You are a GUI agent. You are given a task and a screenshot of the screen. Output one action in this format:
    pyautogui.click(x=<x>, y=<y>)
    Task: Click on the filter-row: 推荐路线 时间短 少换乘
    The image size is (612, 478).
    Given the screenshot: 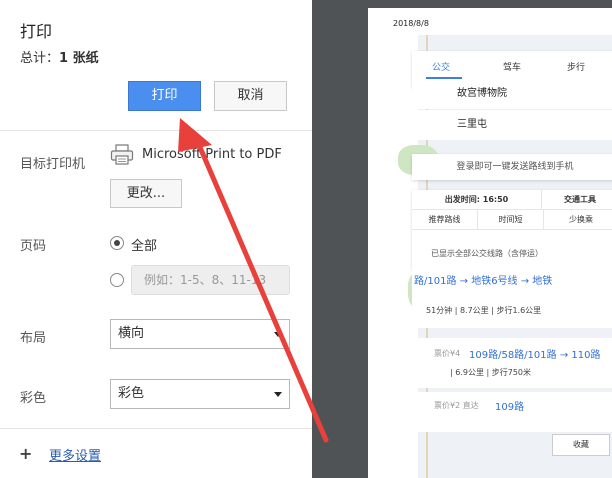 What is the action you would take?
    pyautogui.click(x=512, y=220)
    